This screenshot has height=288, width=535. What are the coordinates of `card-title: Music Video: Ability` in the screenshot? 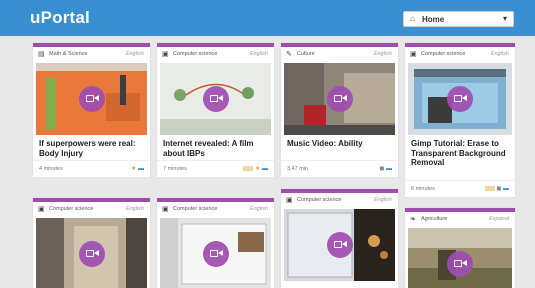 It's located at (339, 144).